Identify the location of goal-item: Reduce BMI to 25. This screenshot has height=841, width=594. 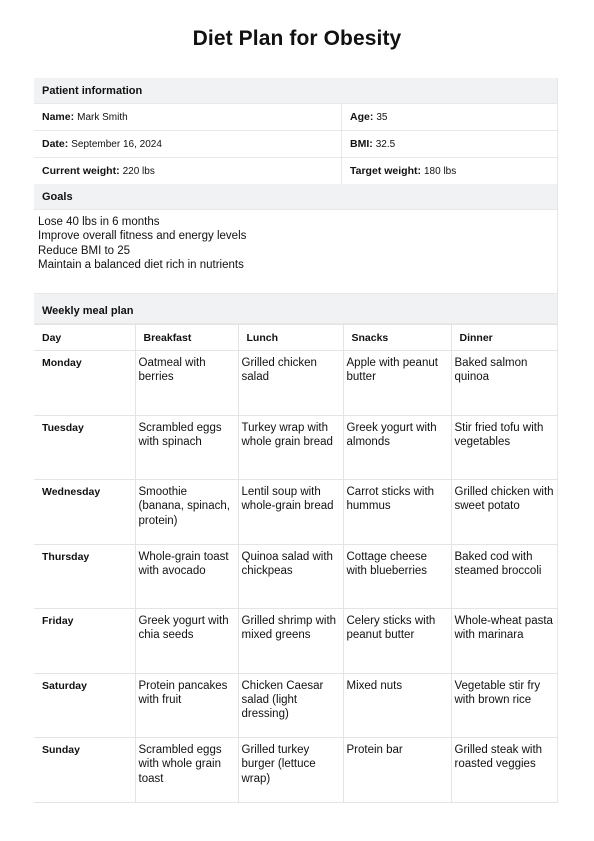
(84, 250).